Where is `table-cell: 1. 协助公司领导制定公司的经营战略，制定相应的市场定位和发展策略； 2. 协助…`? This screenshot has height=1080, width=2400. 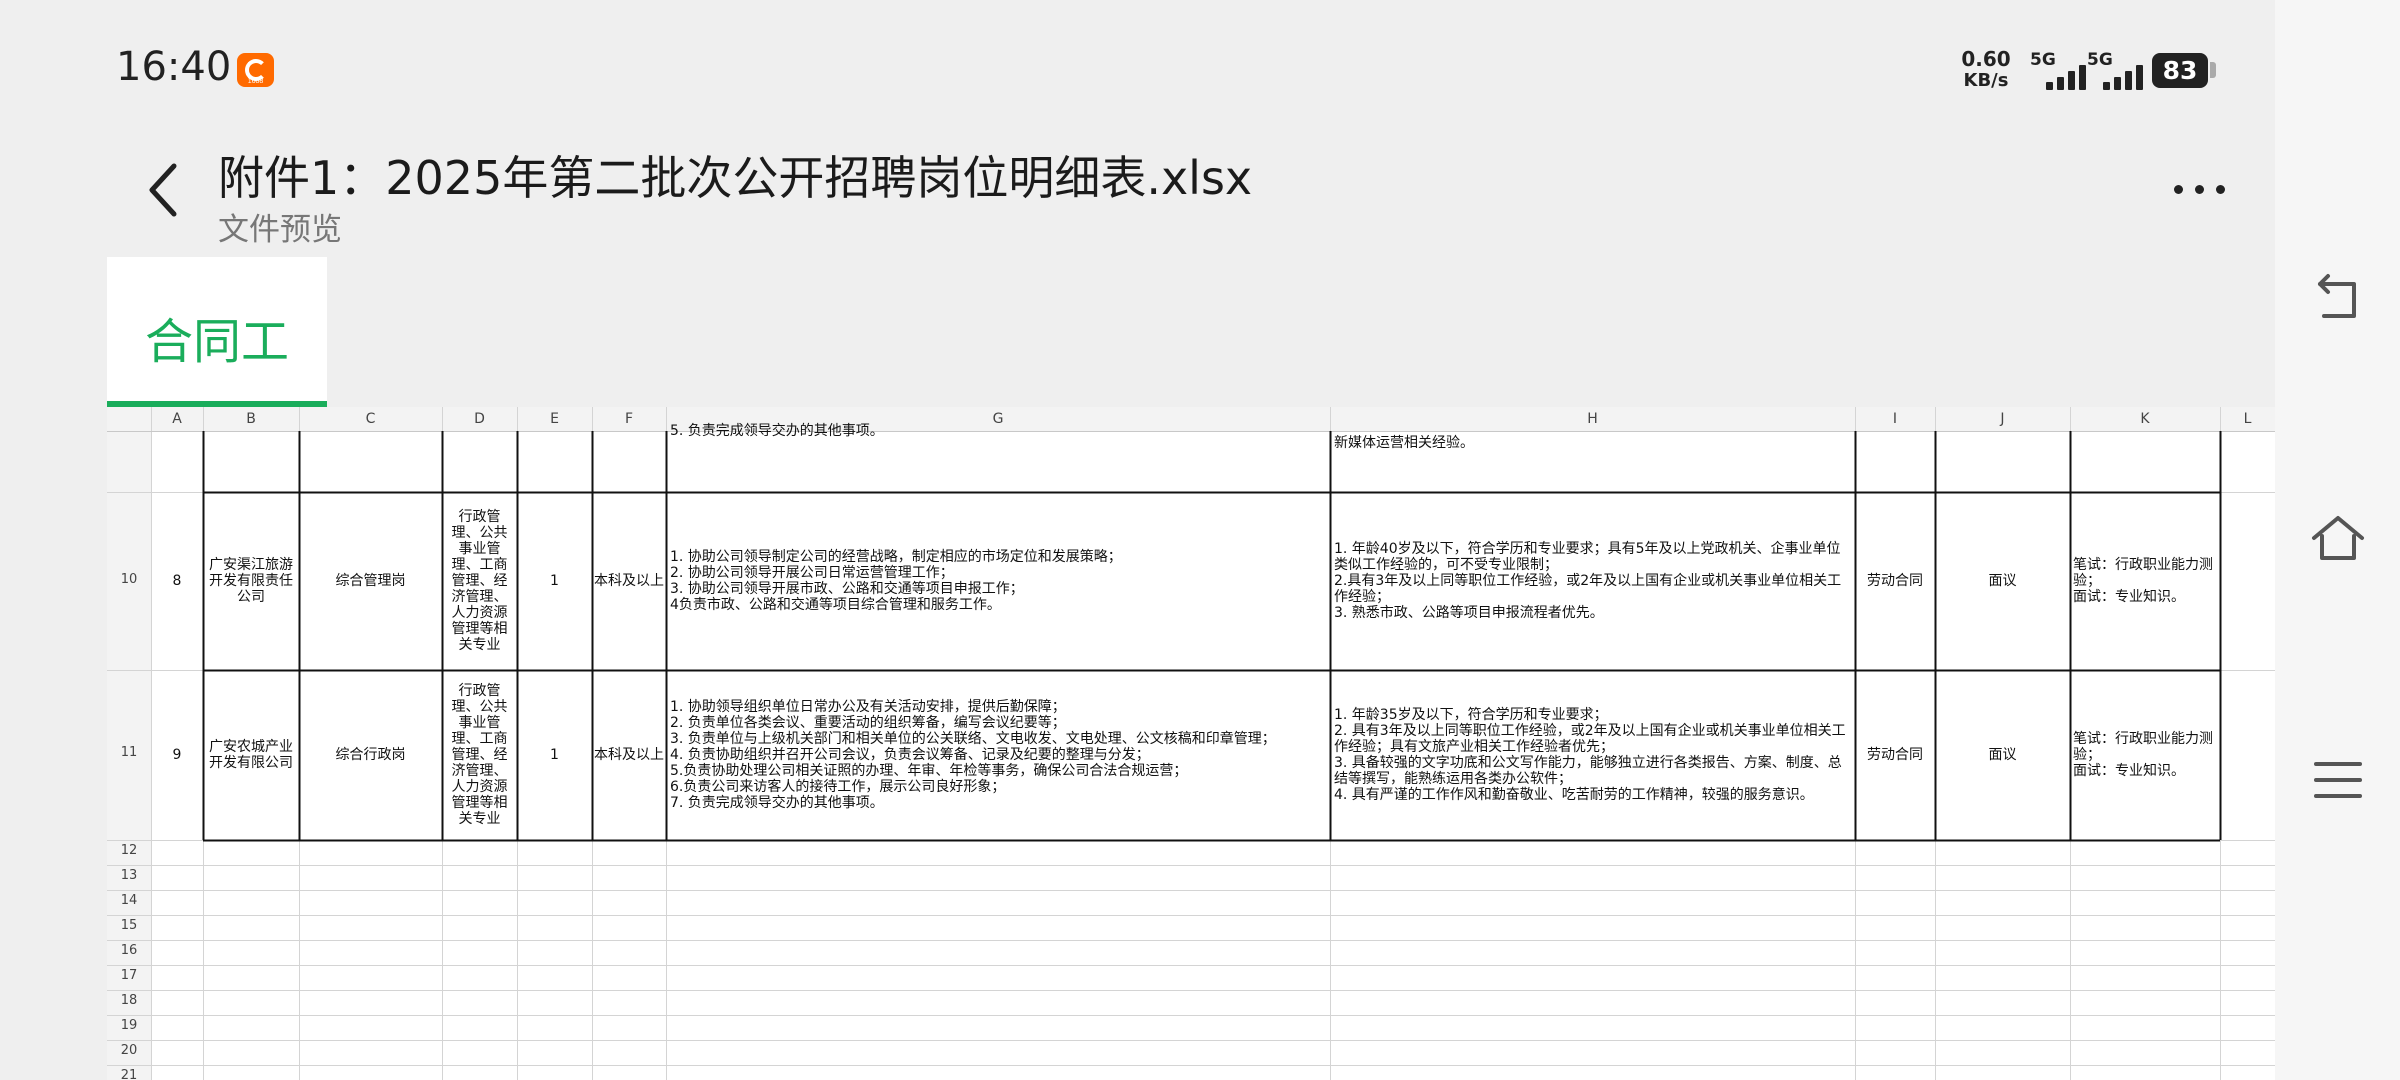 table-cell: 1. 协助公司领导制定公司的经营战略，制定相应的市场定位和发展策略； 2. 协助… is located at coordinates (998, 581).